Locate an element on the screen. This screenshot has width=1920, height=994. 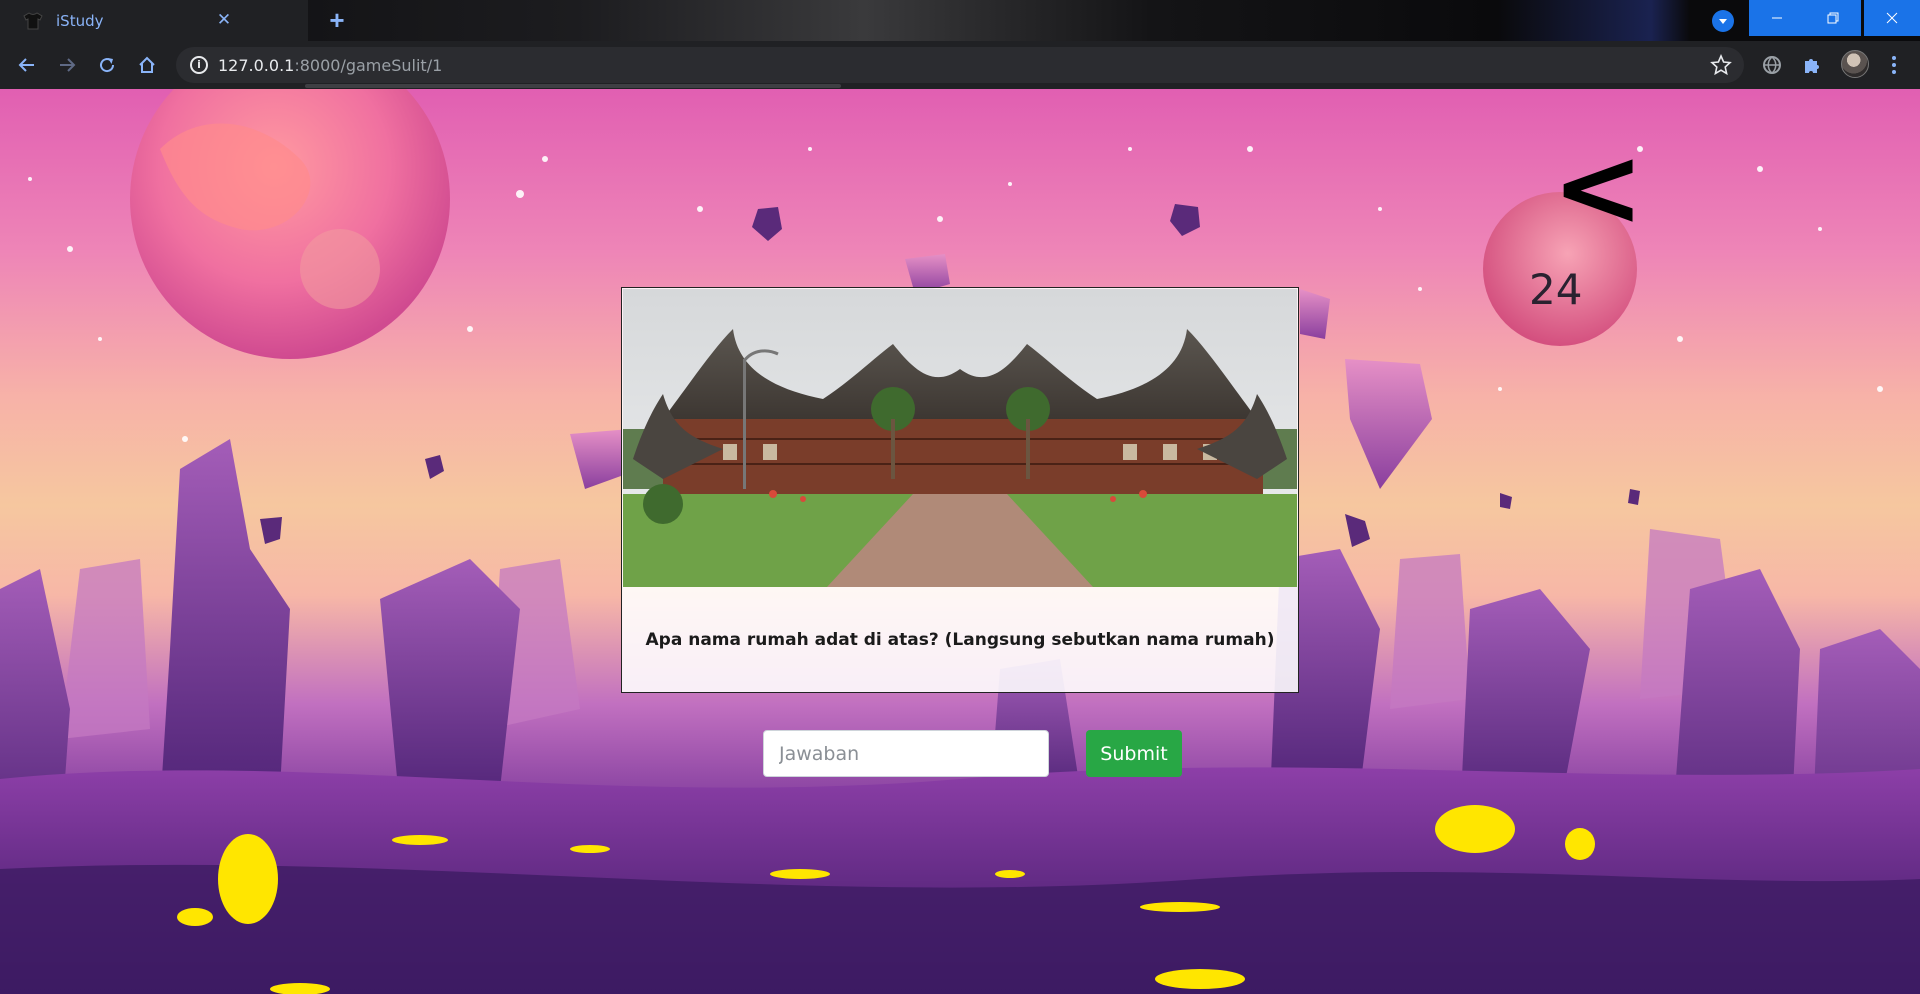
arrow-left-icon is located at coordinates (27, 65).